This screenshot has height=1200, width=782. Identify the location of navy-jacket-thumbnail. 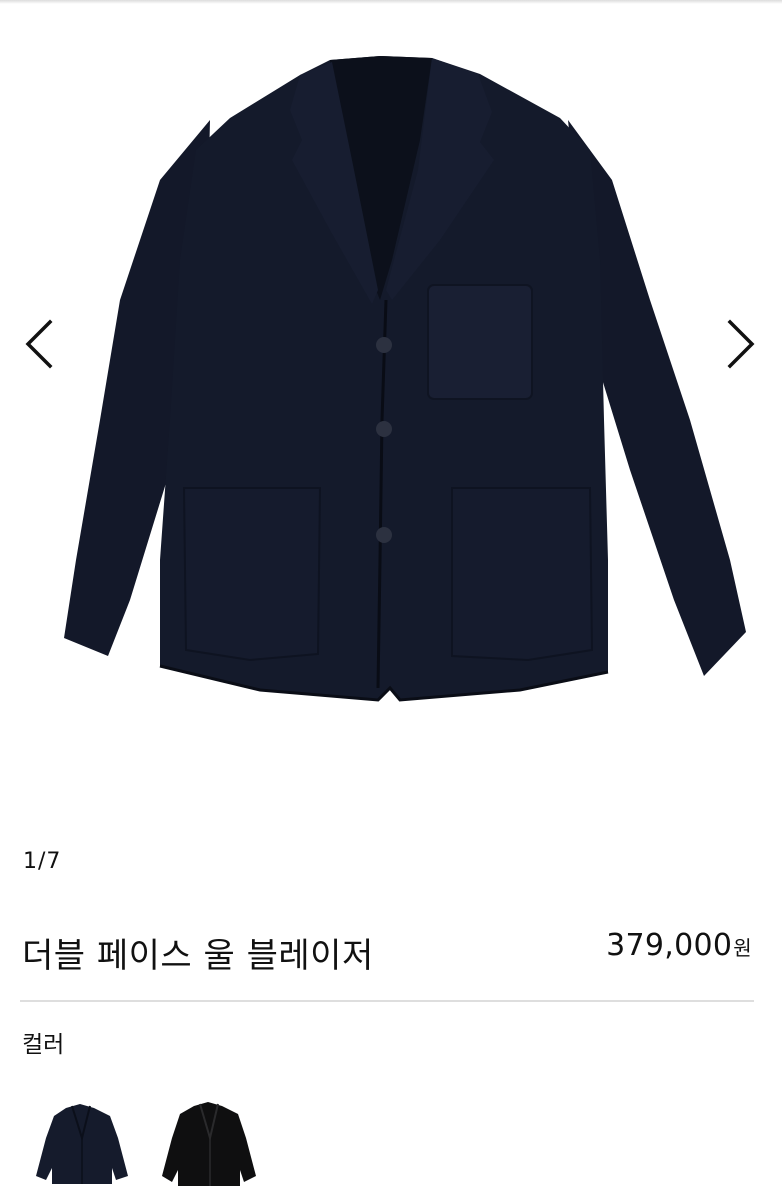
(82, 1144).